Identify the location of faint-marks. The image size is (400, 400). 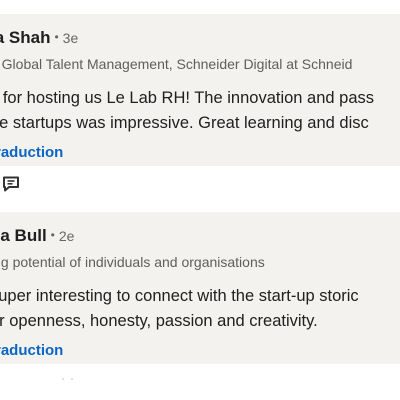
(70, 374).